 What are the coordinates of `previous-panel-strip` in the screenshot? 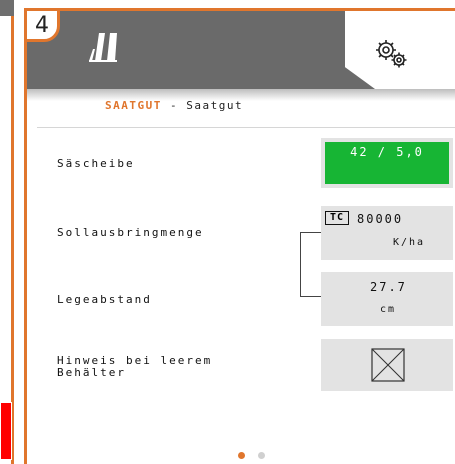 It's located at (7, 232).